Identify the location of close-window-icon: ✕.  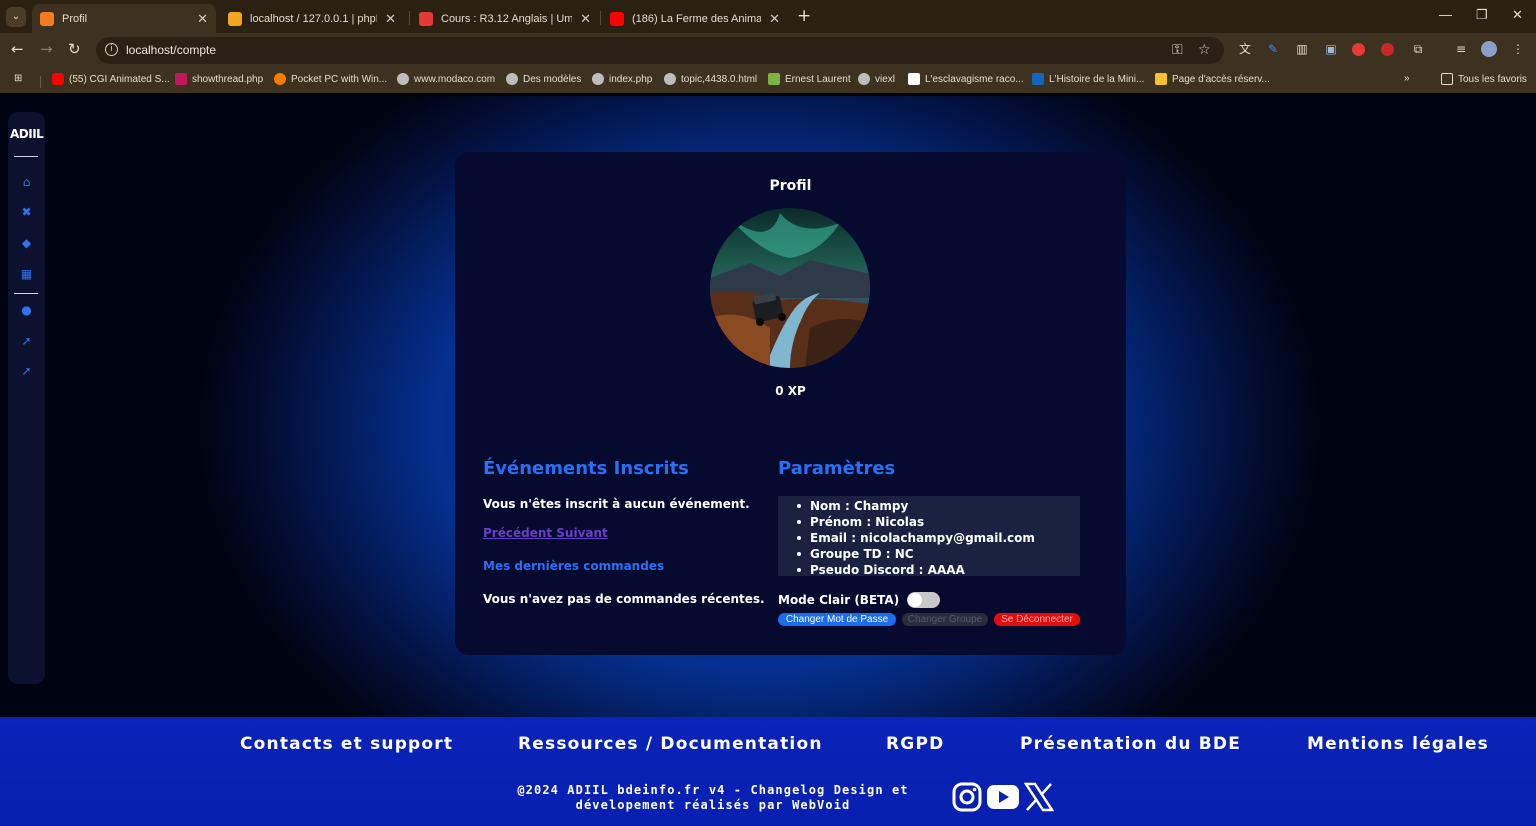
(1517, 15).